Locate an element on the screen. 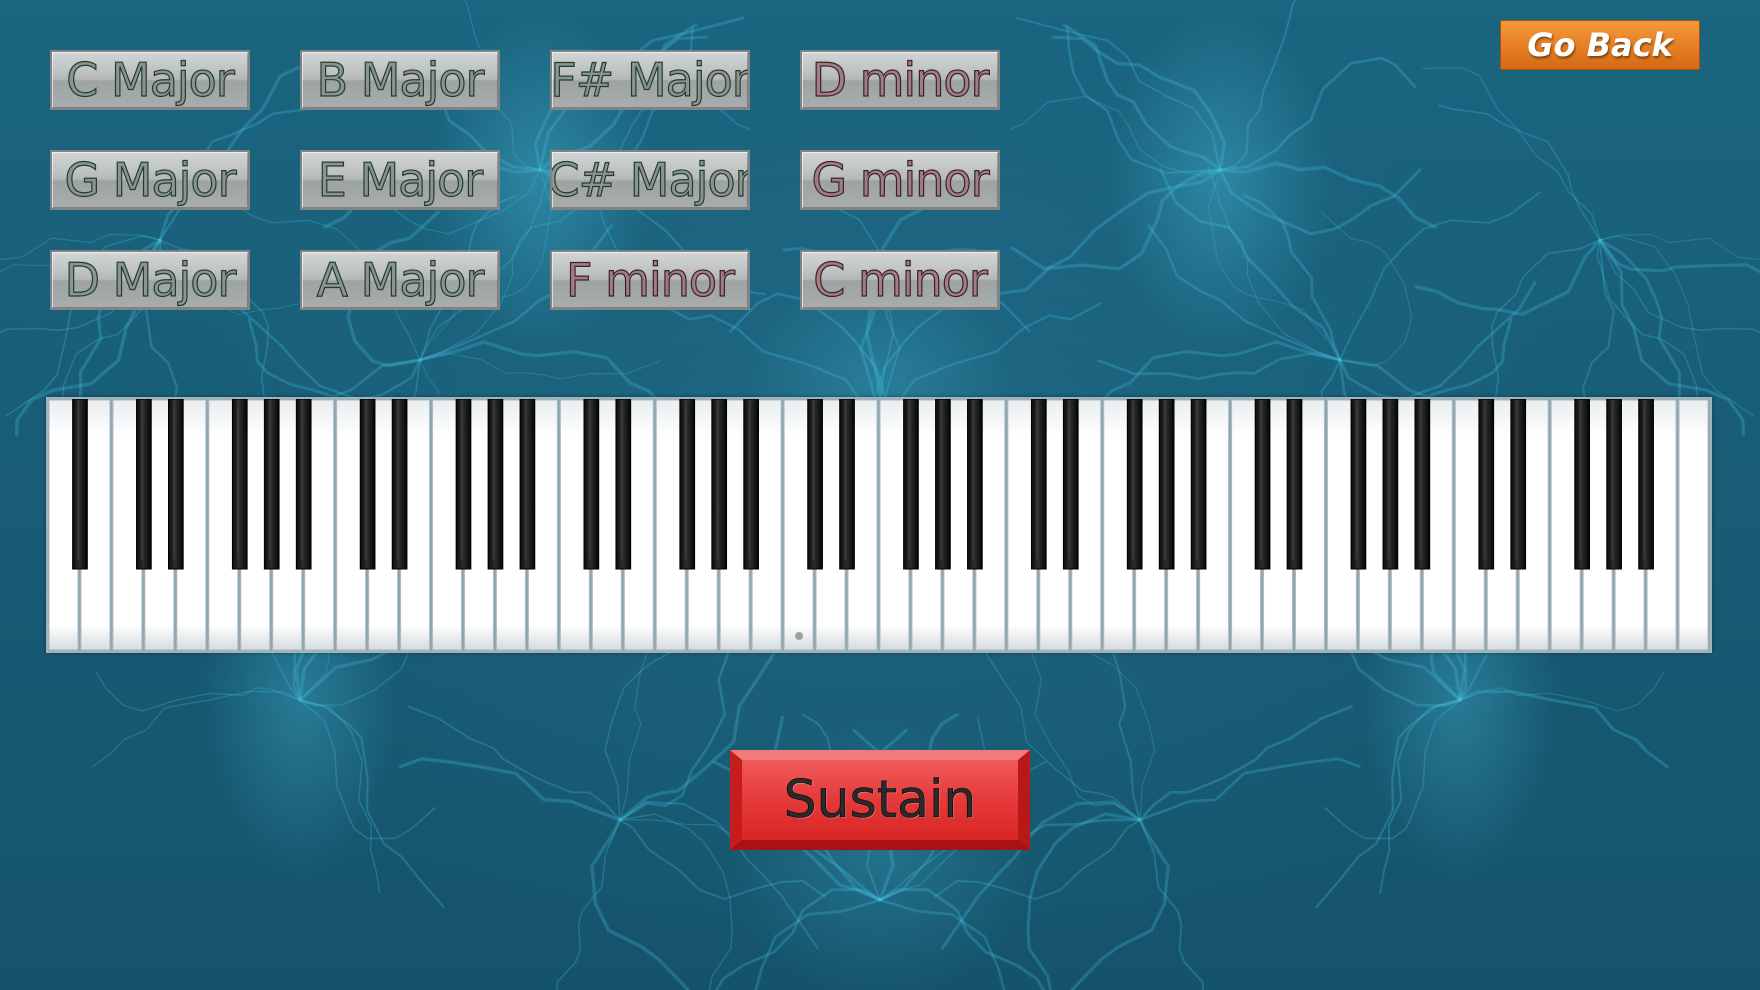 This screenshot has width=1760, height=990. black-key-c-sharp4 is located at coordinates (815, 484).